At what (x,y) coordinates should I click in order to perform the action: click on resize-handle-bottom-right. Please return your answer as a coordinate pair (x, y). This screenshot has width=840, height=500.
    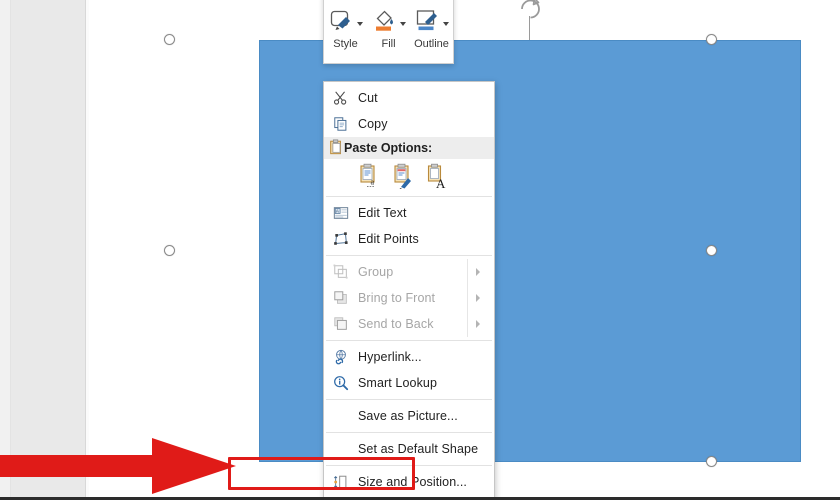
    Looking at the image, I should click on (711, 461).